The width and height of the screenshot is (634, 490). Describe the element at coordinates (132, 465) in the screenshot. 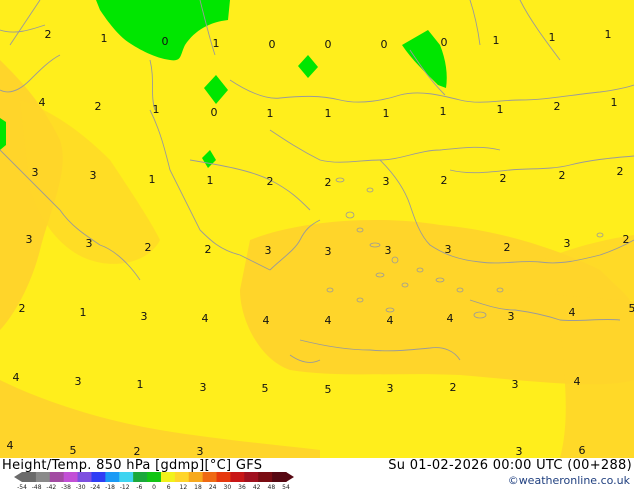

I see `map-title: Height/Temp. 850 hPa [gdmp][°C] GFS` at that location.